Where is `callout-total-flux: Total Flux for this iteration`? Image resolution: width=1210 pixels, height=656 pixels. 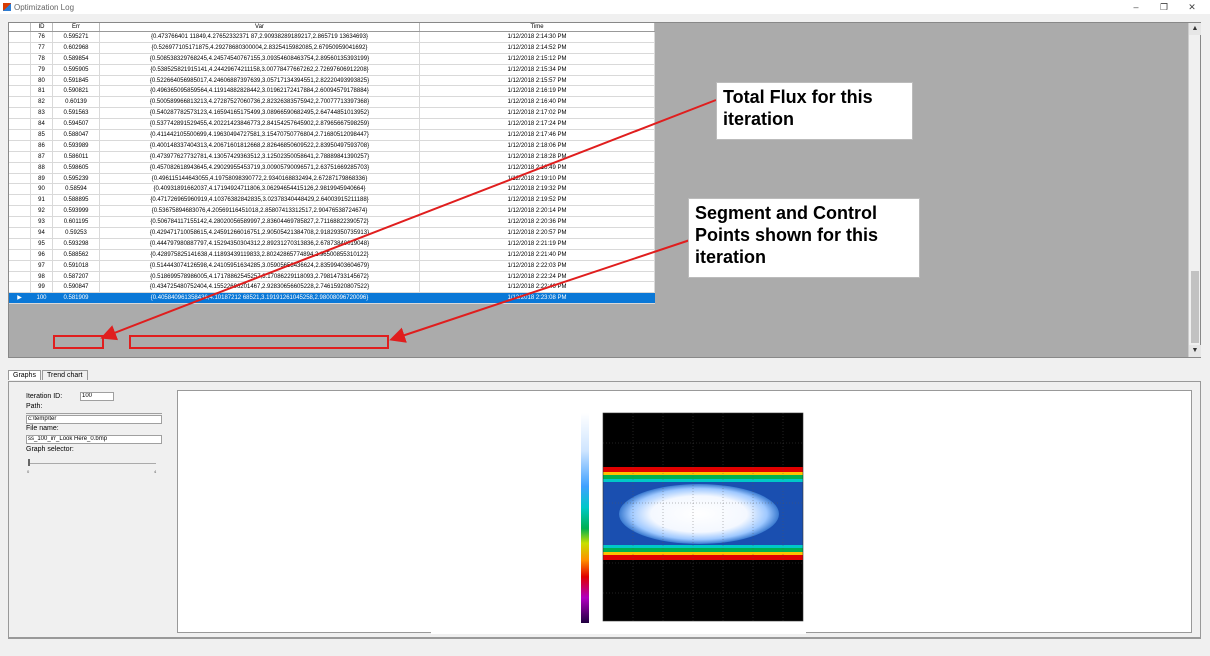
callout-total-flux: Total Flux for this iteration is located at coordinates (814, 111).